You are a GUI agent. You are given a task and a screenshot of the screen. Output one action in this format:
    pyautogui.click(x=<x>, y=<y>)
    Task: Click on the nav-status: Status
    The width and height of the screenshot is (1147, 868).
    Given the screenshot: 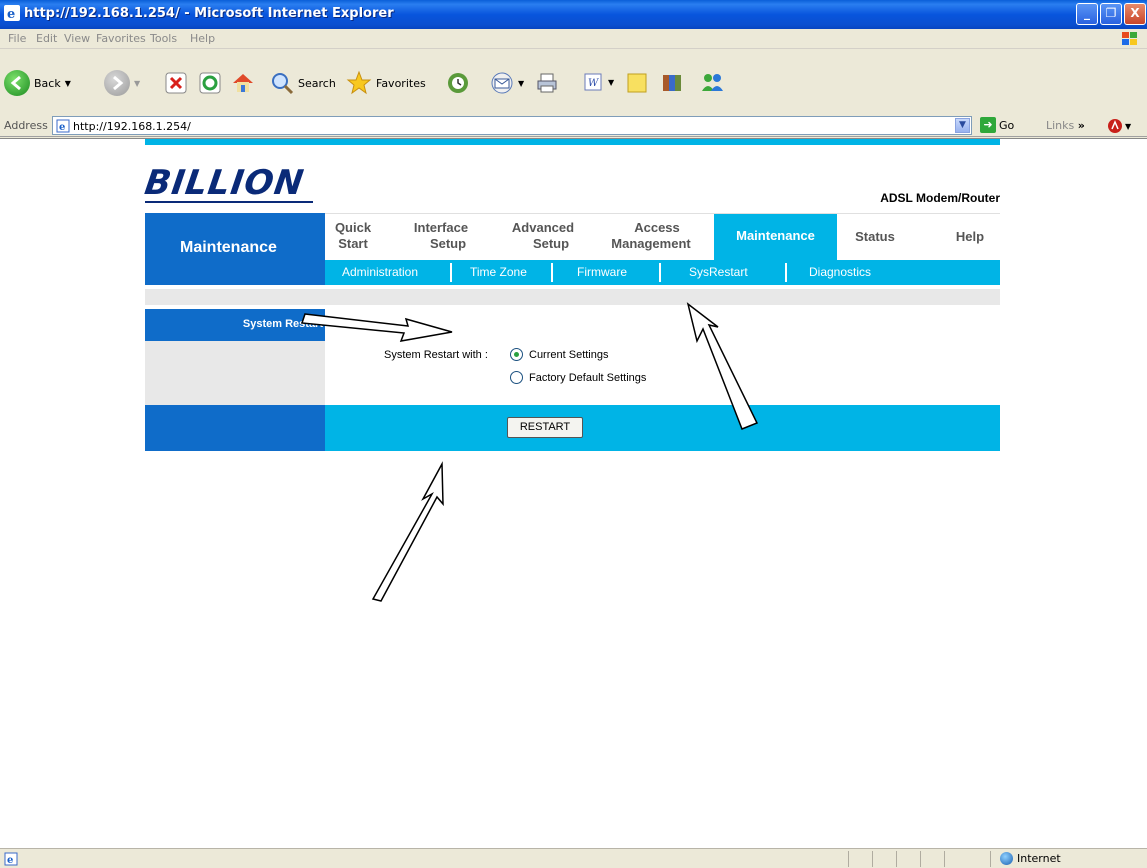 What is the action you would take?
    pyautogui.click(x=875, y=237)
    